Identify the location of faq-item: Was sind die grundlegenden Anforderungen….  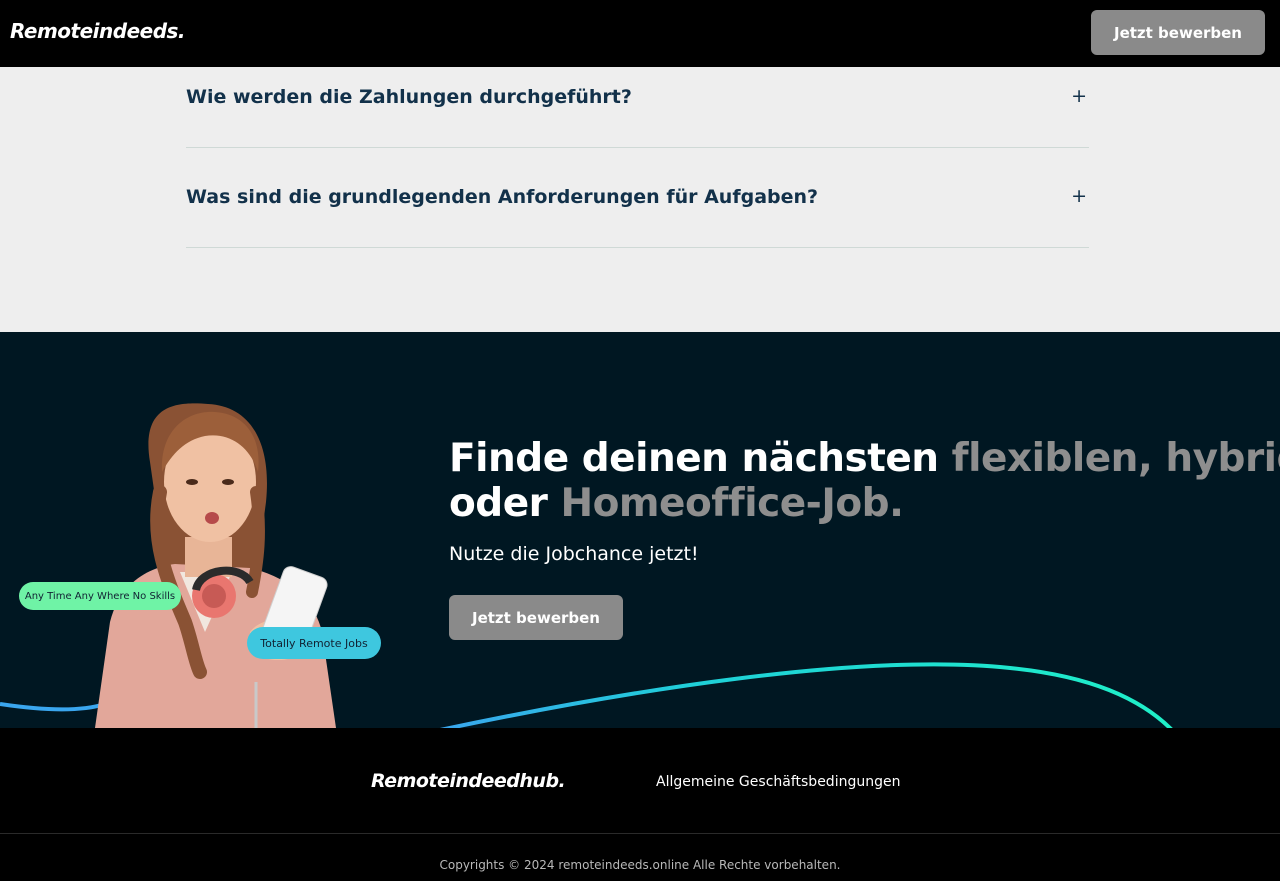
(637, 207).